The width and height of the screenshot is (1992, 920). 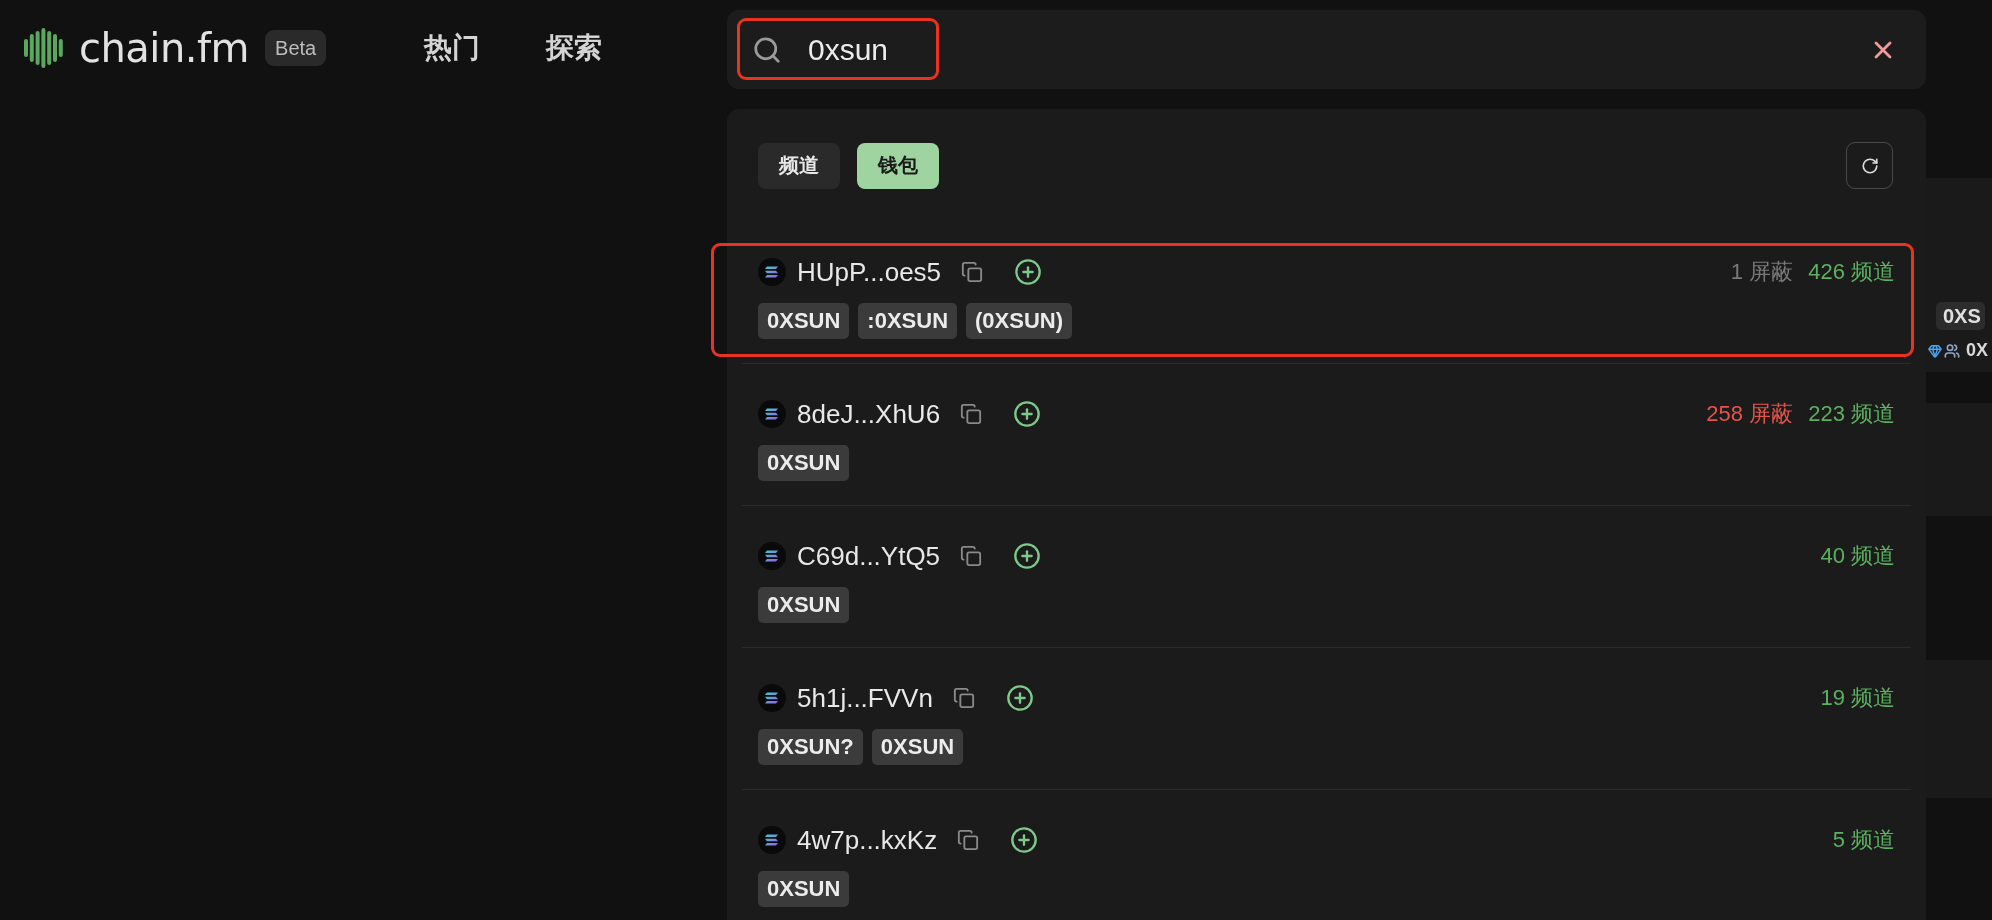 What do you see at coordinates (1762, 272) in the screenshot?
I see `blocked-count: 1 屏蔽` at bounding box center [1762, 272].